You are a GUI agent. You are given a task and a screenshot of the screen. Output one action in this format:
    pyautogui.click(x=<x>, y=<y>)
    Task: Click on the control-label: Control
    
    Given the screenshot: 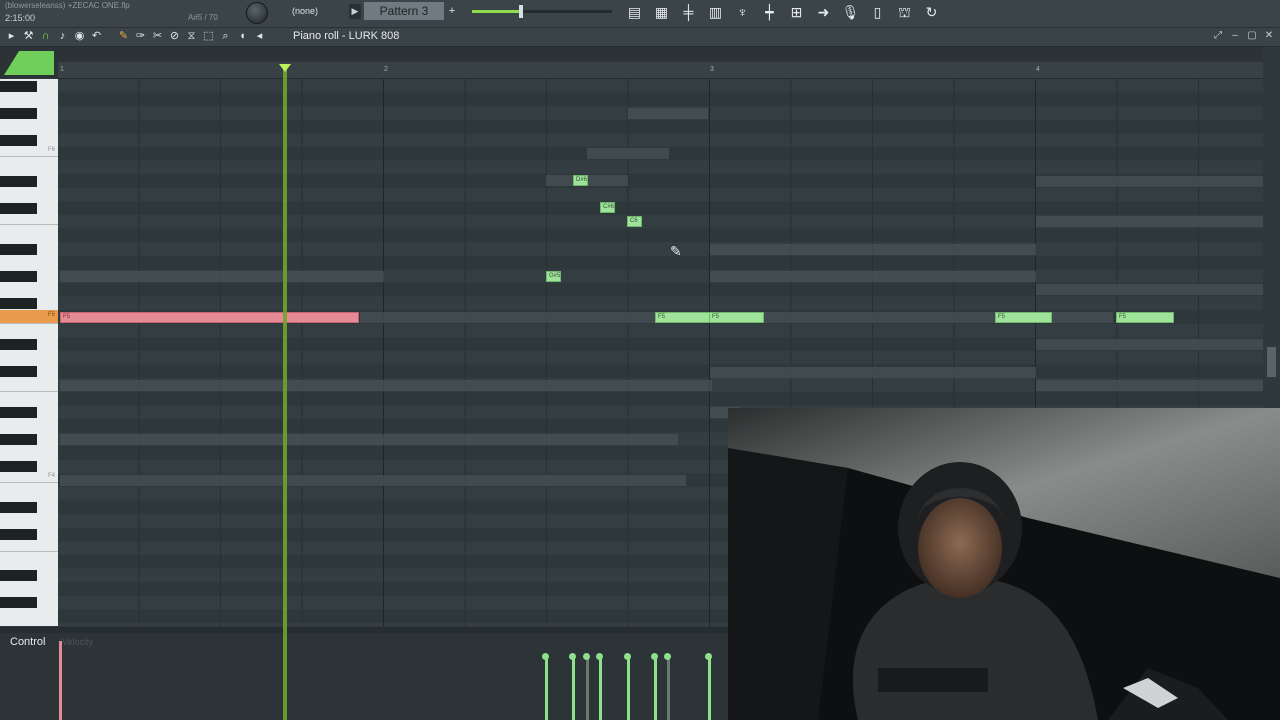 What is the action you would take?
    pyautogui.click(x=27, y=642)
    